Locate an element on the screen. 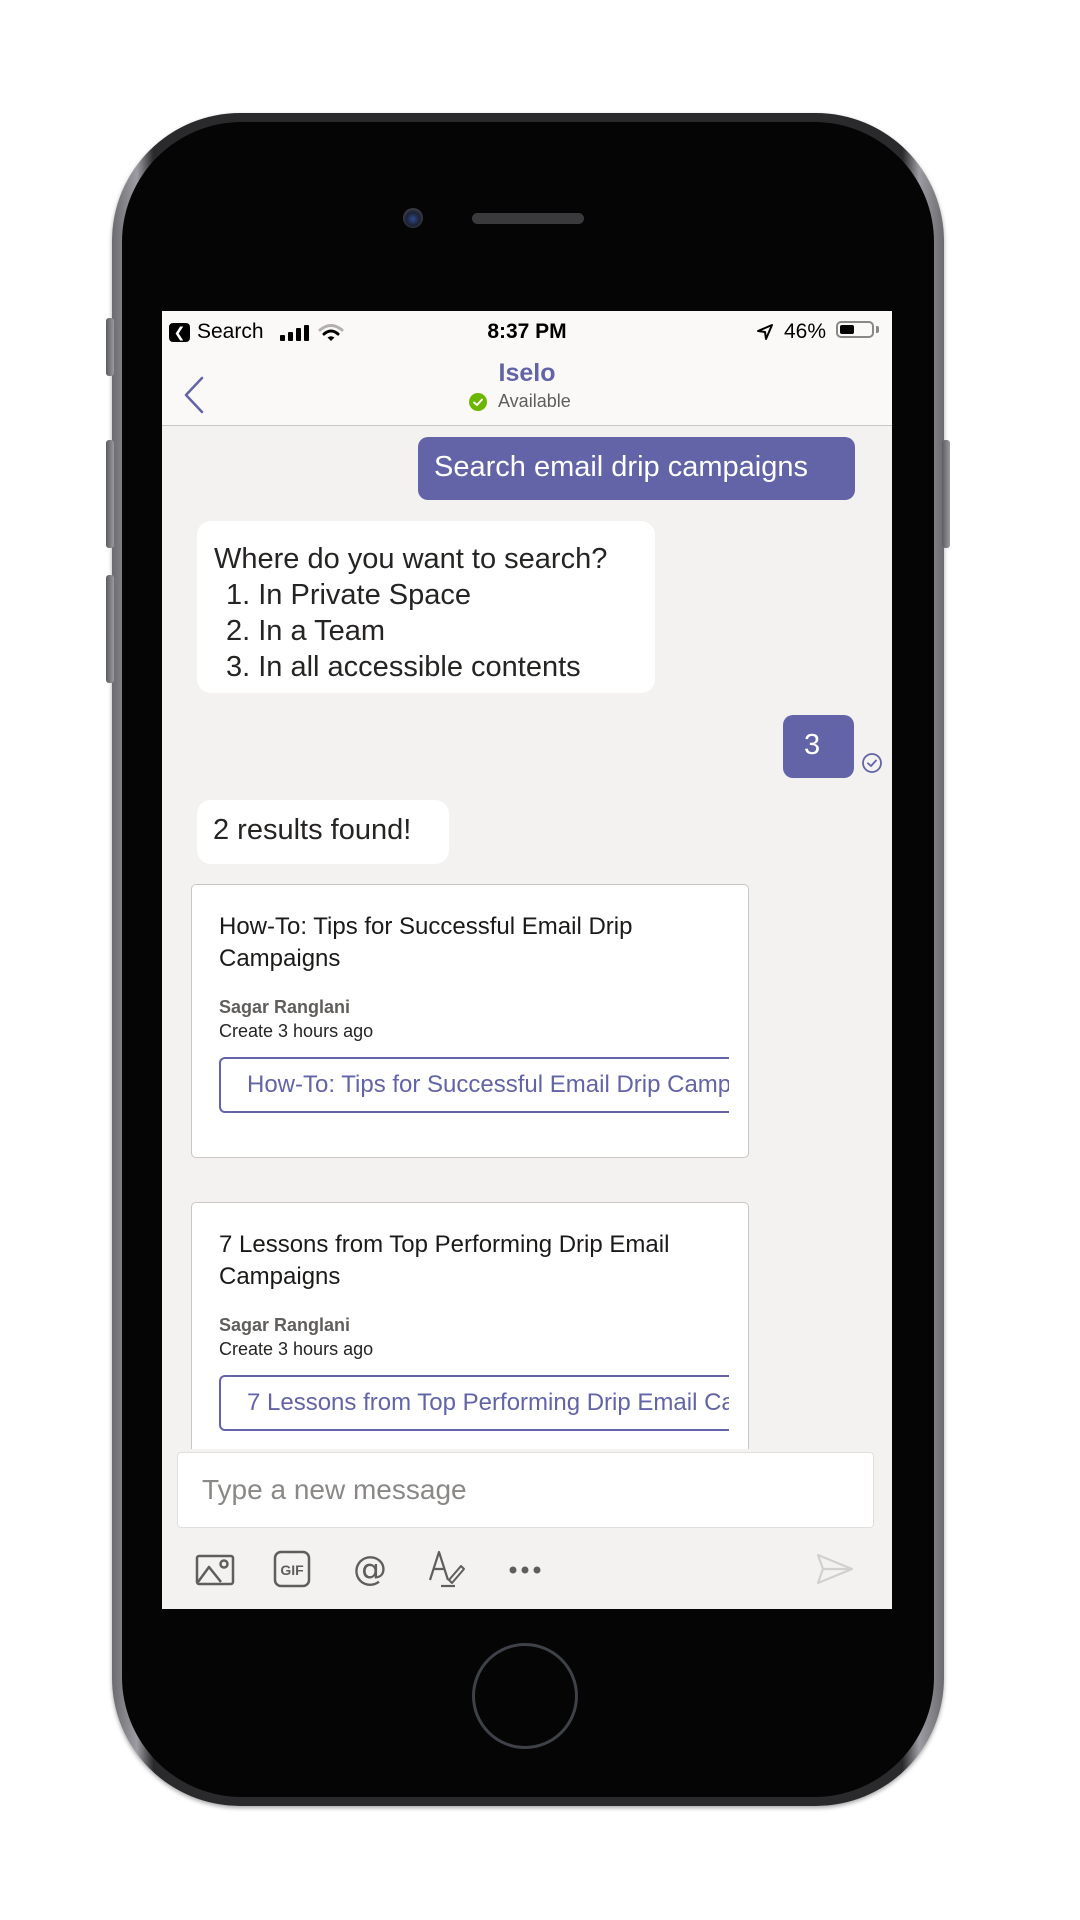 The image size is (1080, 1920). option-item: 1. In Private Space is located at coordinates (349, 595).